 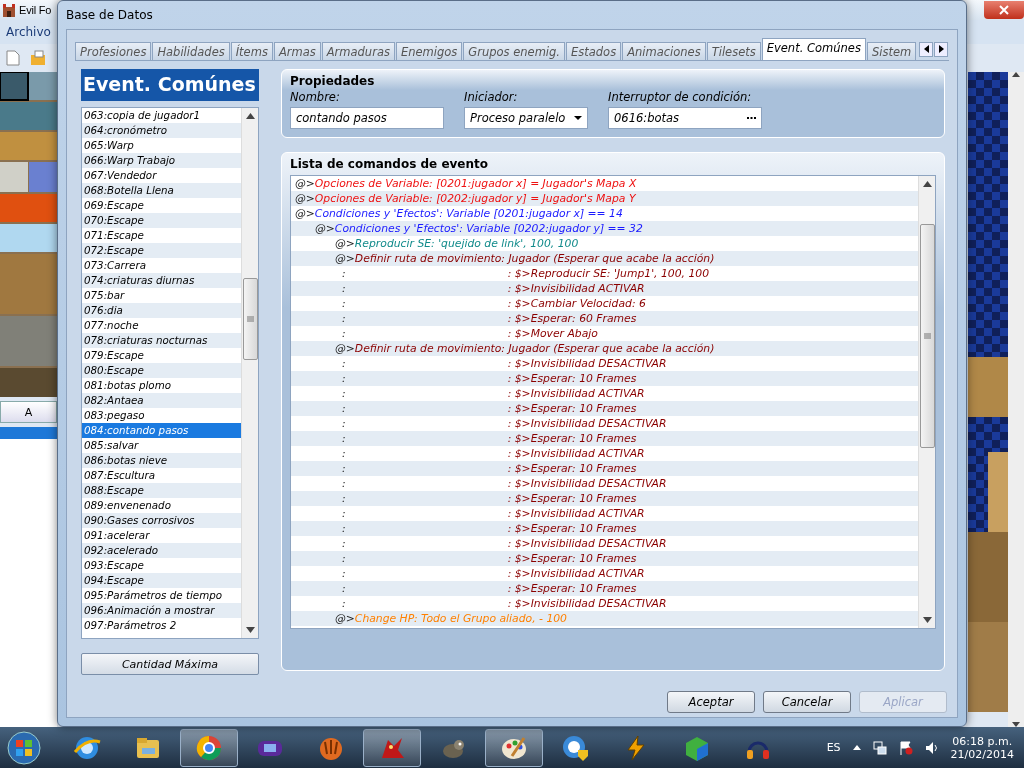 I want to click on start-orb-icon, so click(x=24, y=747).